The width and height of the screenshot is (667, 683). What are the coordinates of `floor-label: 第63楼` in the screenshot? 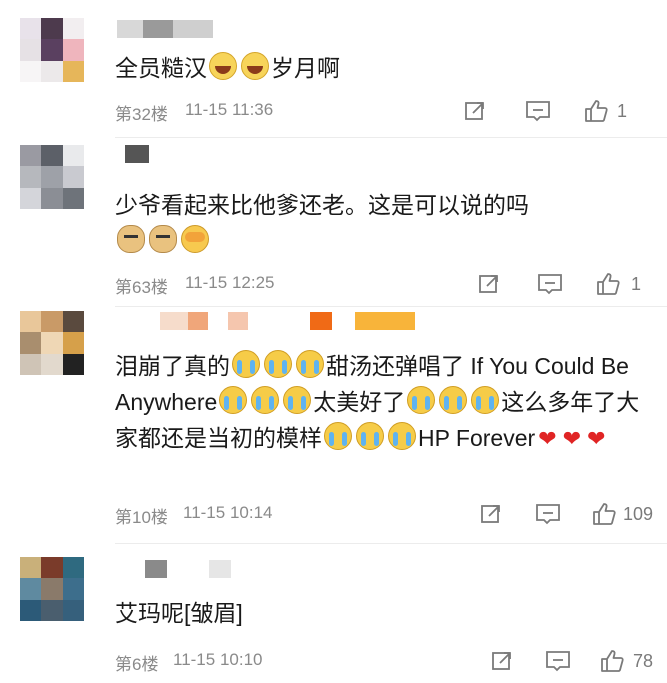 It's located at (141, 287).